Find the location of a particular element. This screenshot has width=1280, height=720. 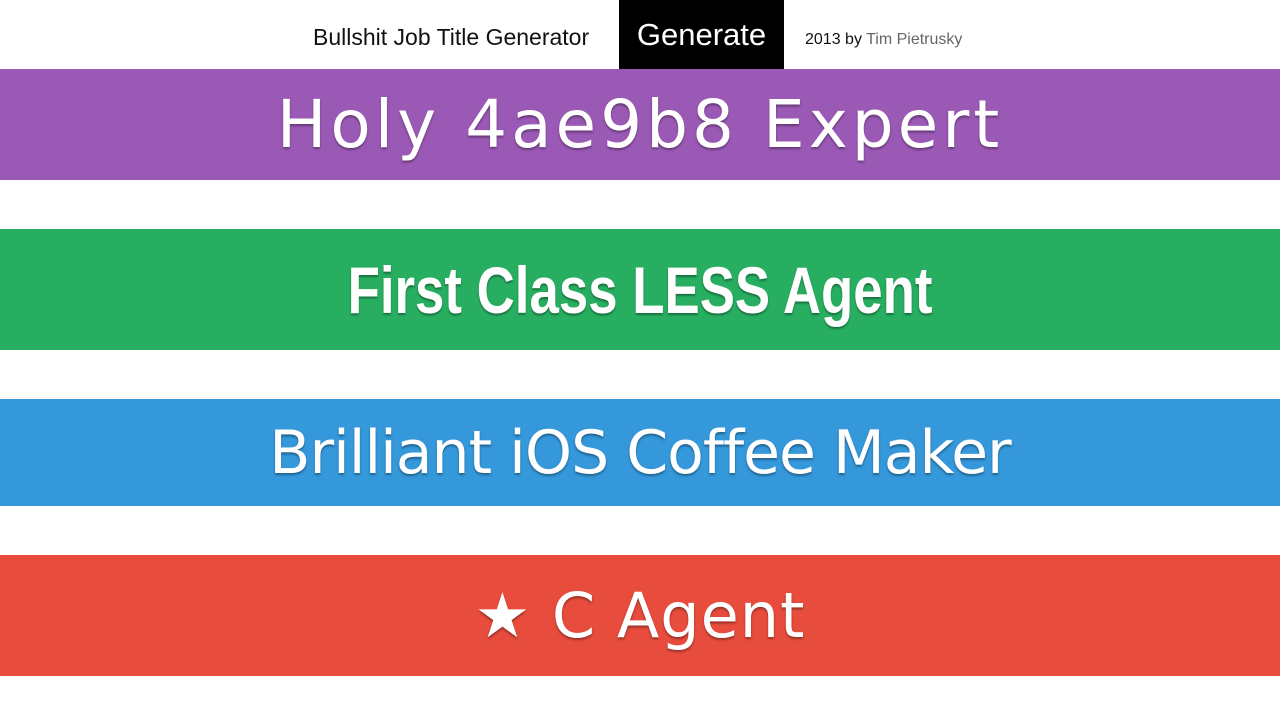

job-title-text: Holy 4ae9b8 Expert is located at coordinates (640, 124).